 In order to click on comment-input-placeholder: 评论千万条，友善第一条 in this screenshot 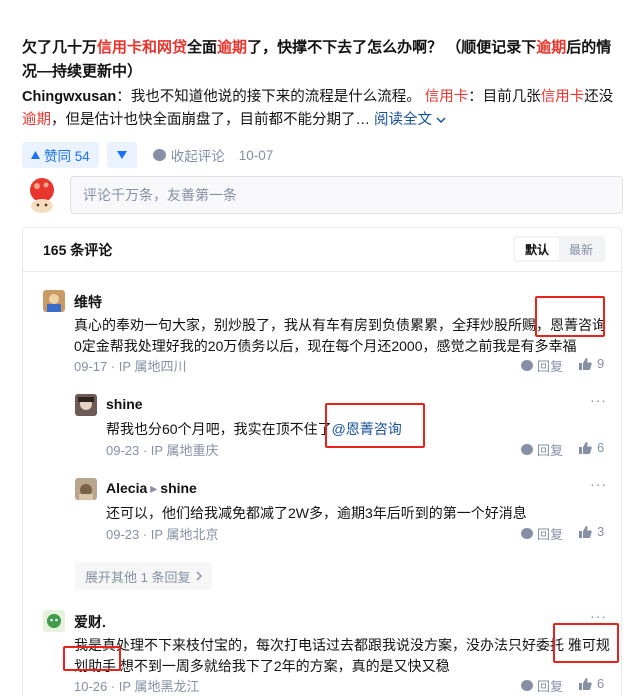, I will do `click(160, 195)`.